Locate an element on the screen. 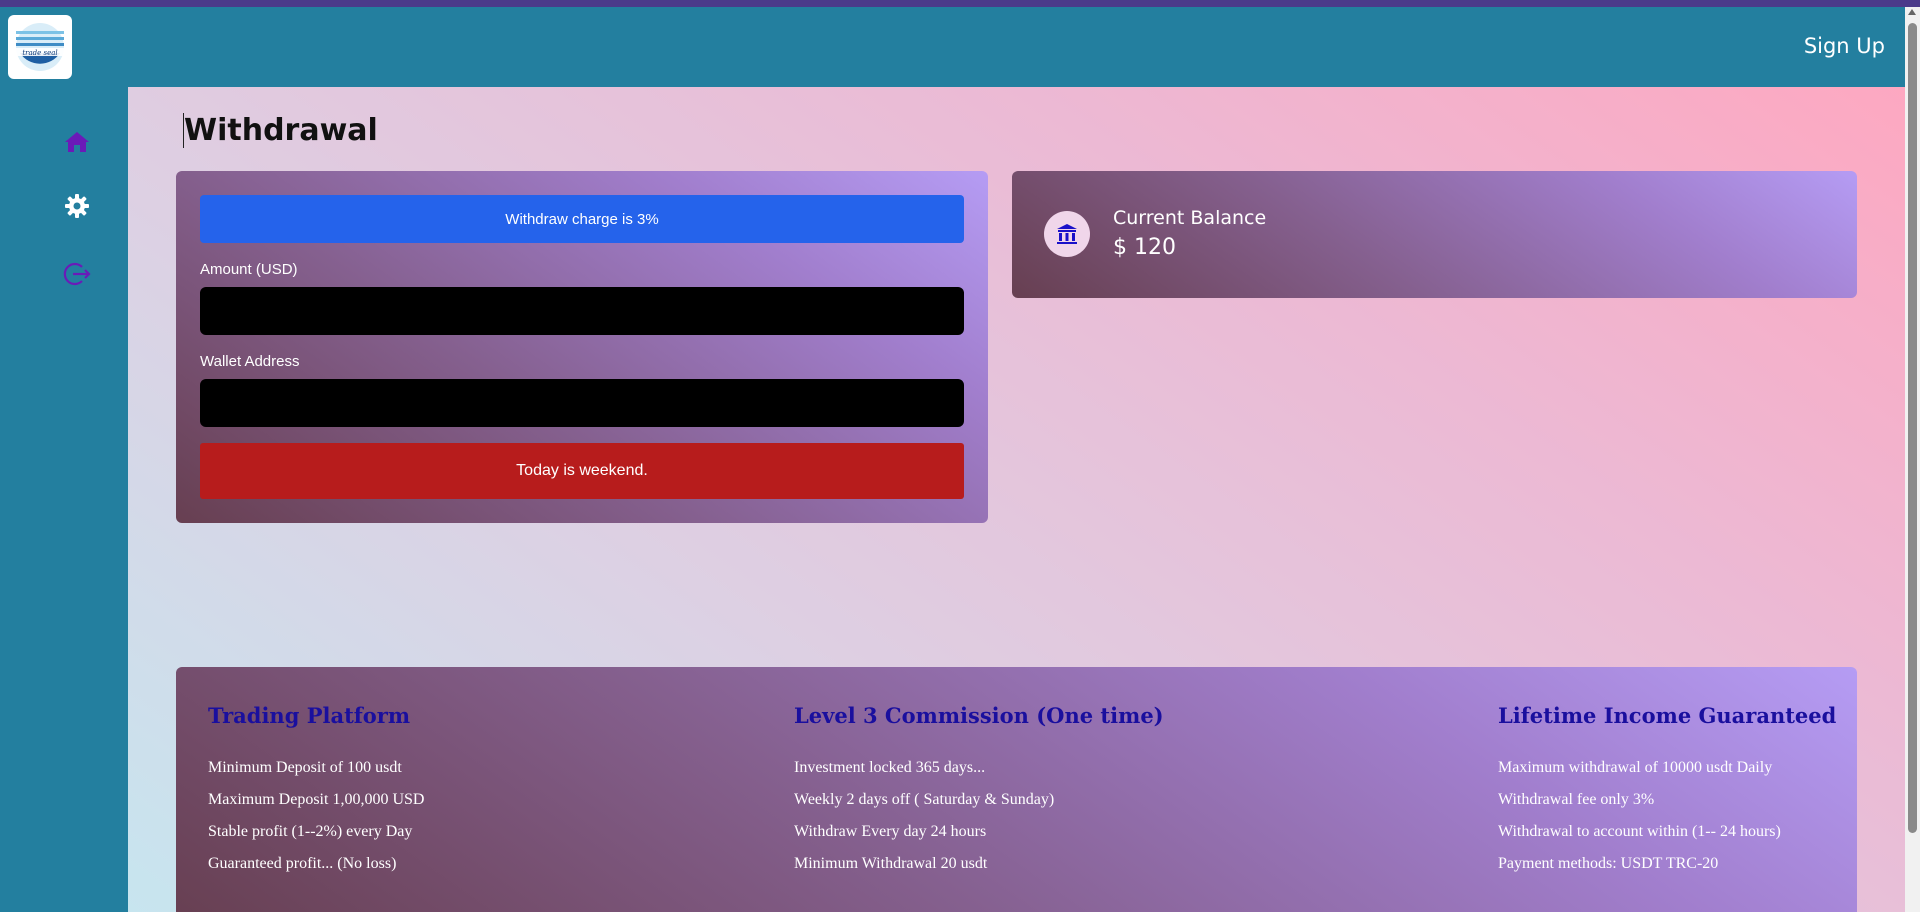 The height and width of the screenshot is (912, 1920). current-balance-value: $ 120 is located at coordinates (1144, 247).